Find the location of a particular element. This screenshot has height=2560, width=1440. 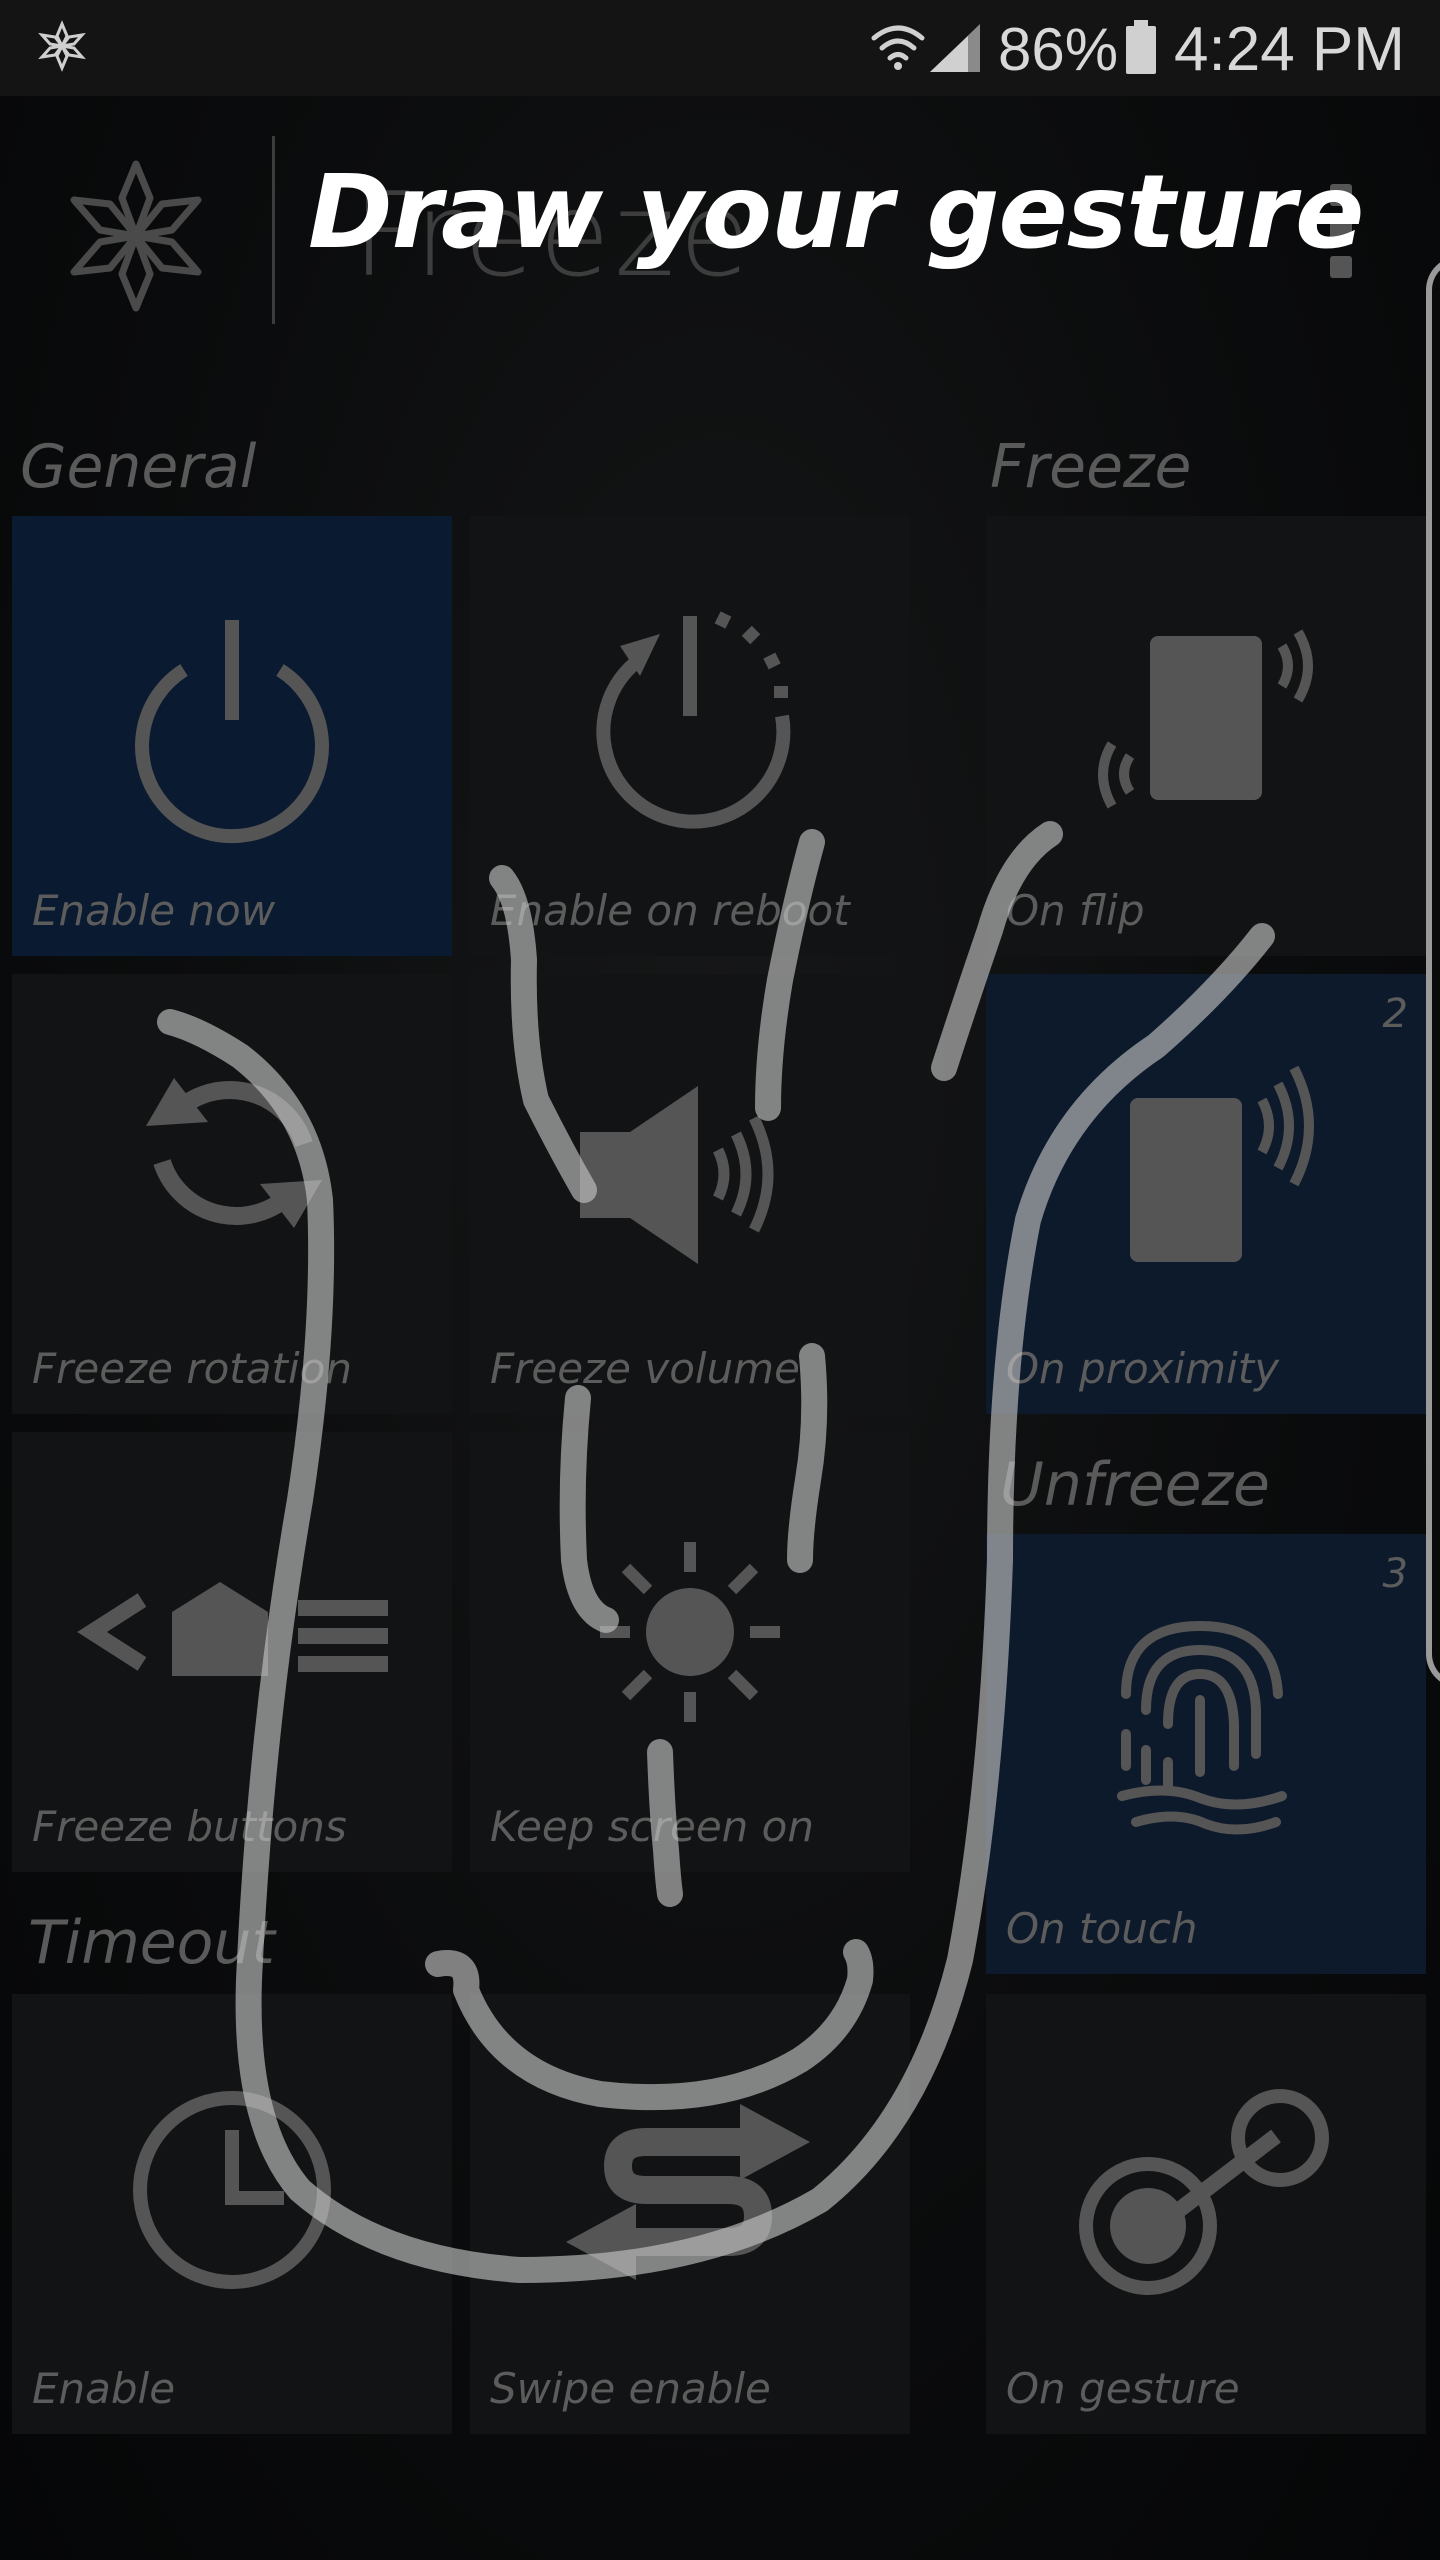

rotation-icon is located at coordinates (234, 1153).